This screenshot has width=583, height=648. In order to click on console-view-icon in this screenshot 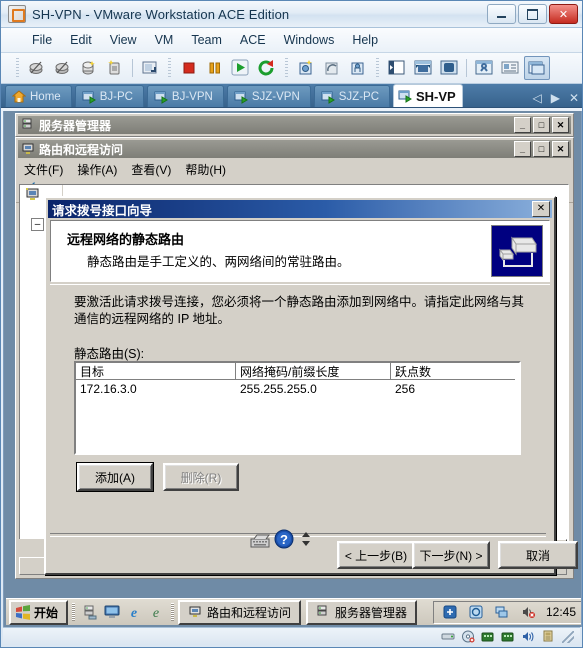, I will do `click(537, 68)`.